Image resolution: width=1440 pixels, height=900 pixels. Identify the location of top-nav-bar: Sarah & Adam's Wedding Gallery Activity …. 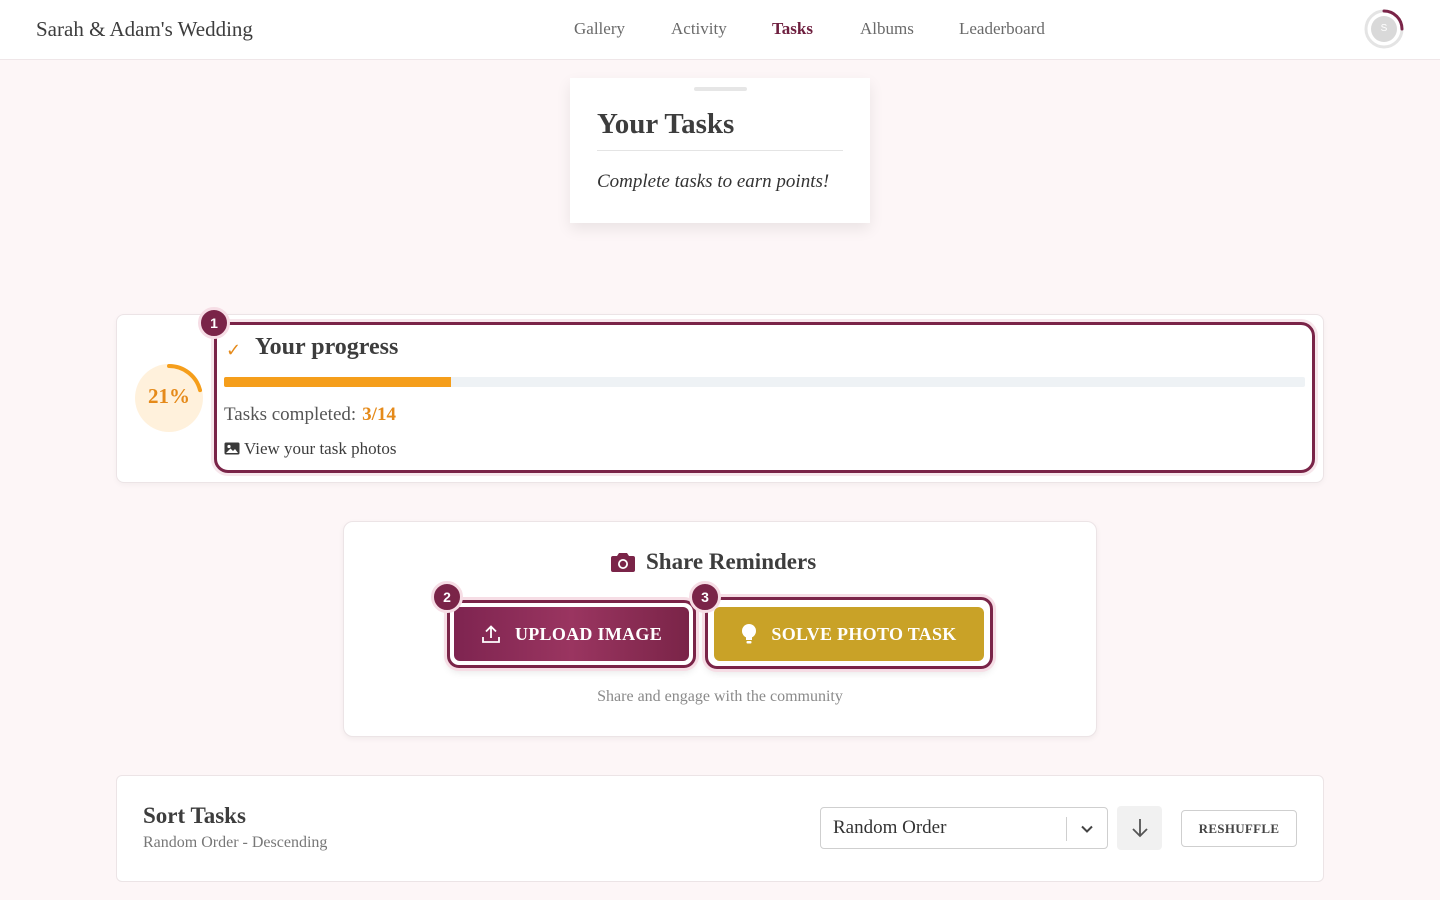
(720, 30).